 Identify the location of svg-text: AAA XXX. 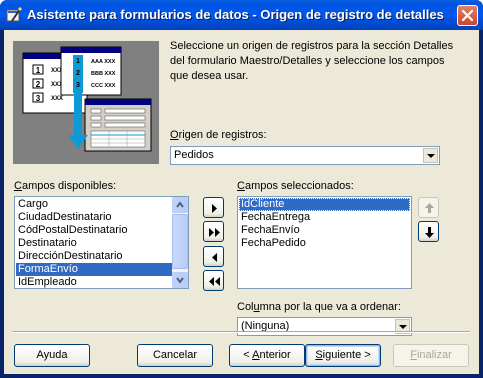
(103, 62).